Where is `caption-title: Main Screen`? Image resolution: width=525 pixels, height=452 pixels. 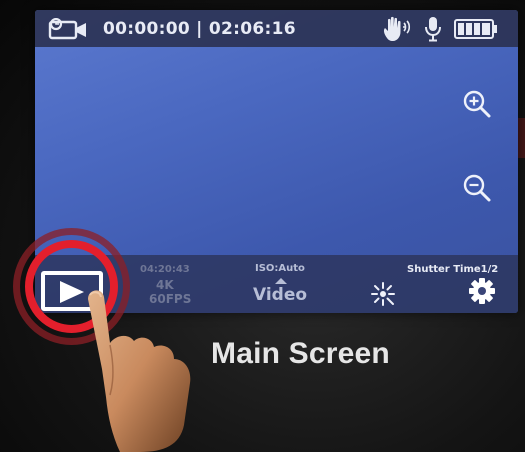
caption-title: Main Screen is located at coordinates (300, 353).